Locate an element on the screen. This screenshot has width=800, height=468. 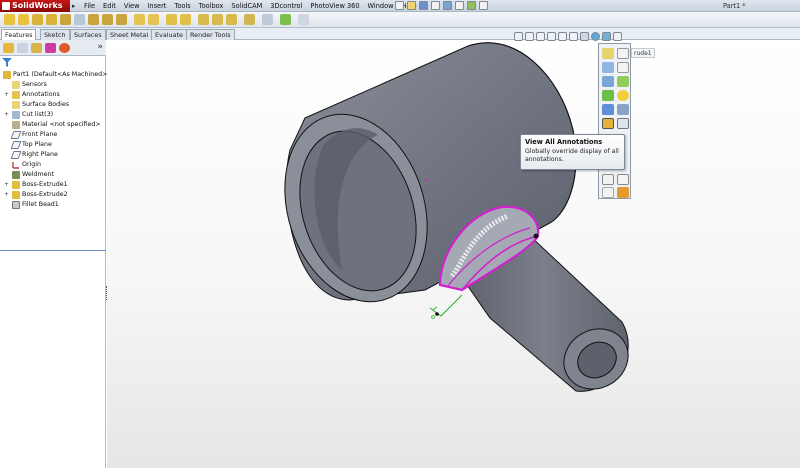
property-manager-tab-icon is located at coordinates (22, 48).